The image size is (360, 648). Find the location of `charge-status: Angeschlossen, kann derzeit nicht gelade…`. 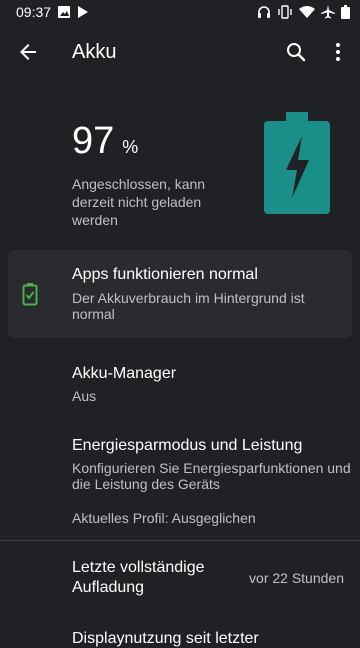

charge-status: Angeschlossen, kann derzeit nicht gelade… is located at coordinates (139, 202).